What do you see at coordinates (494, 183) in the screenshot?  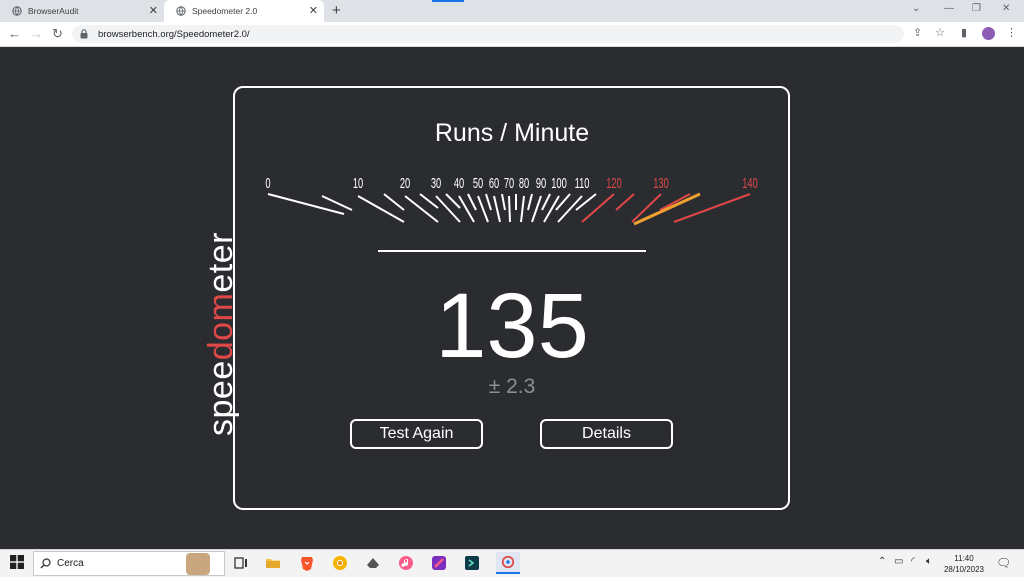 I see `gauge-label: 60` at bounding box center [494, 183].